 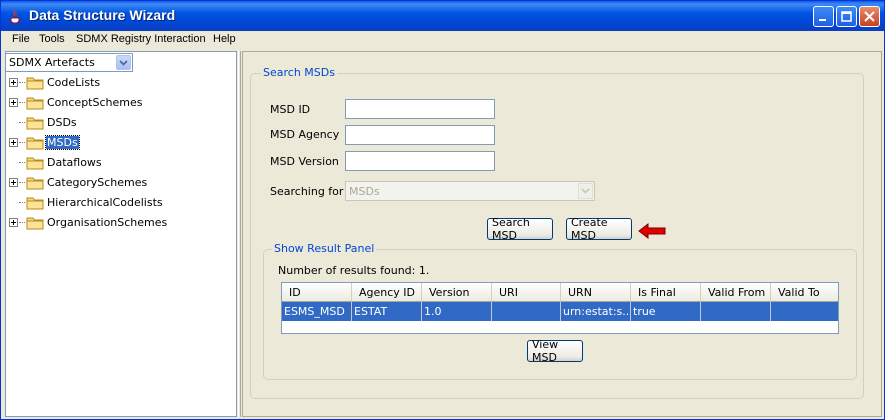 What do you see at coordinates (317, 311) in the screenshot?
I see `cell-id: ESMS_MSD` at bounding box center [317, 311].